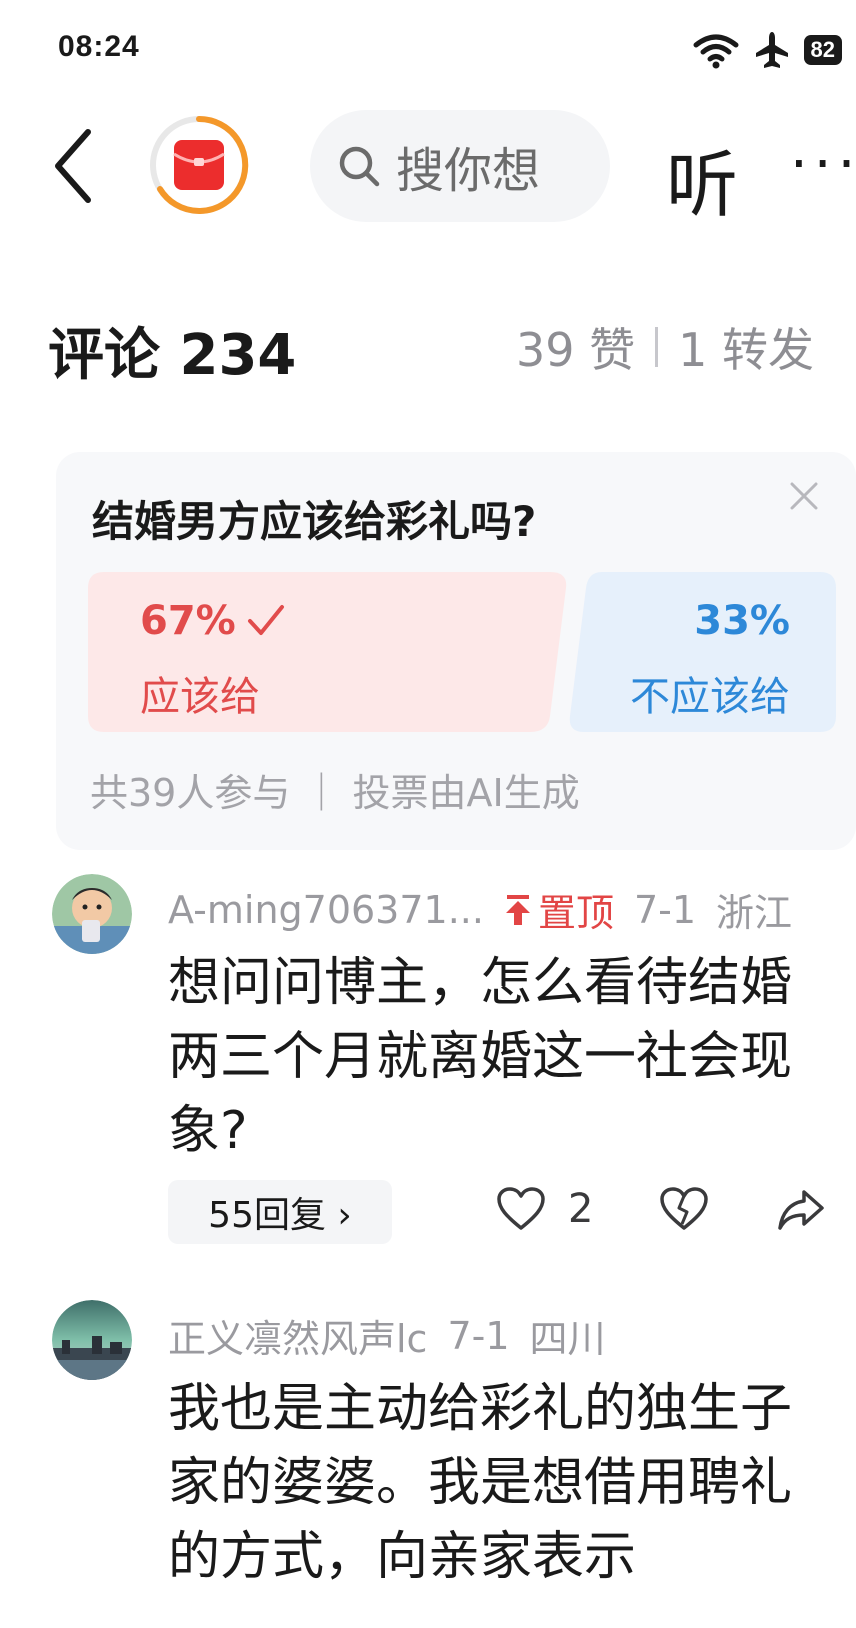  I want to click on wifi-icon, so click(716, 51).